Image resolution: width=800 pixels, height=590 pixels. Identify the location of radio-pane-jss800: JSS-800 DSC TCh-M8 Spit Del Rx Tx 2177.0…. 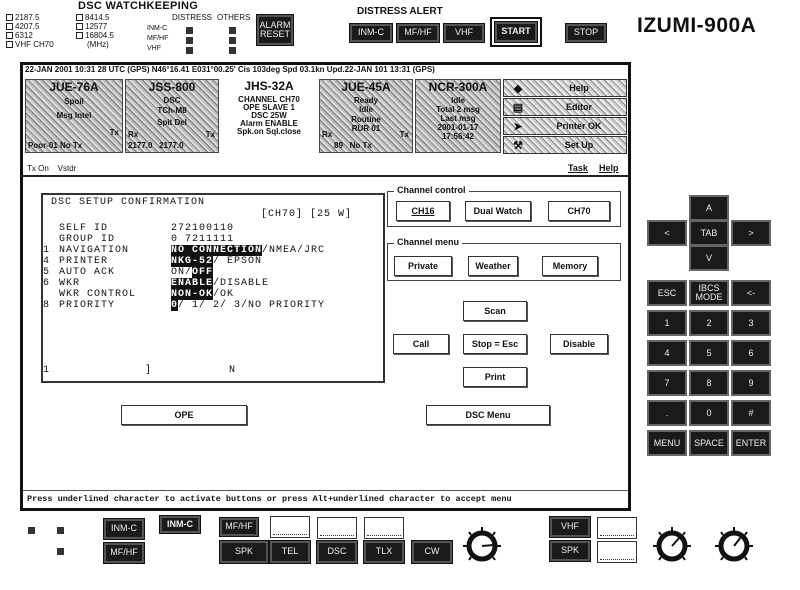
(172, 116).